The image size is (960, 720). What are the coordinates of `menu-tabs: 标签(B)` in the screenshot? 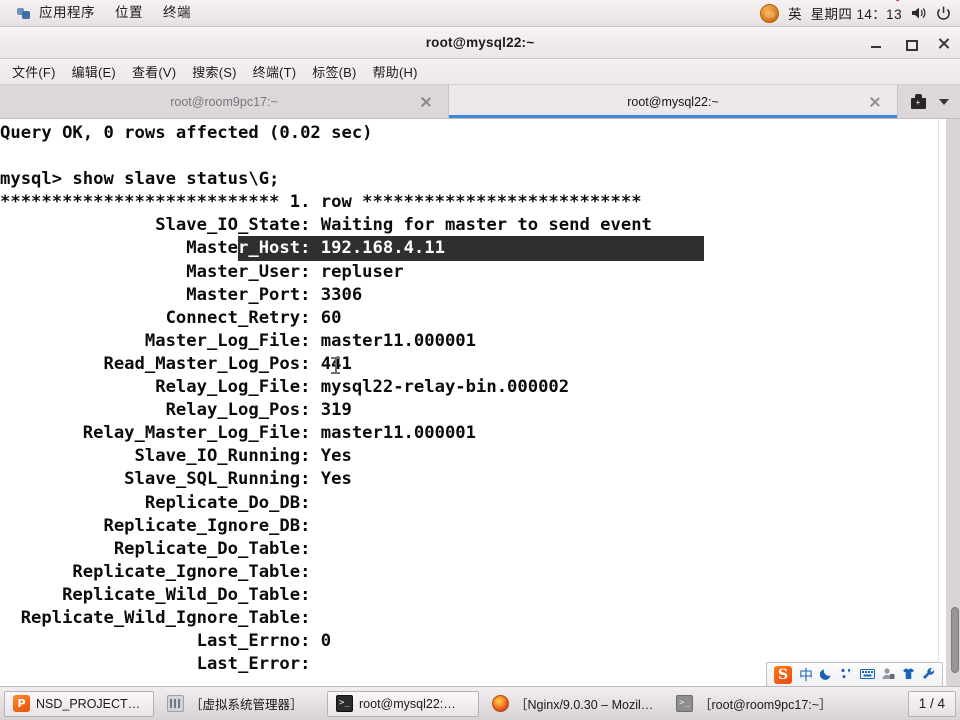 It's located at (334, 71).